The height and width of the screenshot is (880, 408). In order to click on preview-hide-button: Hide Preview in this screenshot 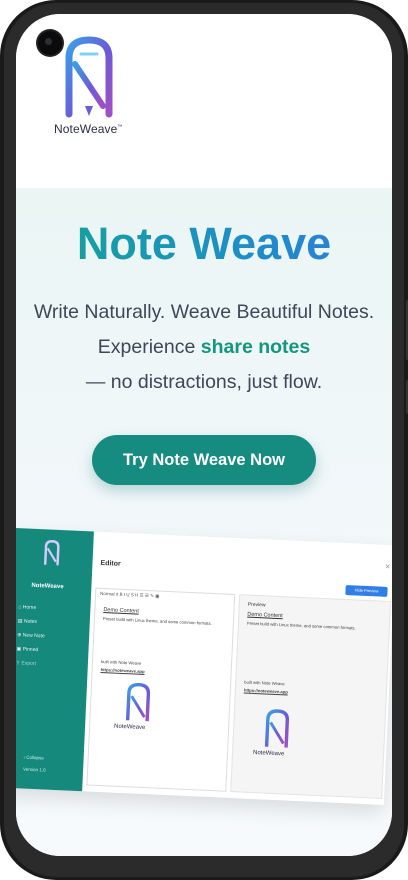, I will do `click(366, 591)`.